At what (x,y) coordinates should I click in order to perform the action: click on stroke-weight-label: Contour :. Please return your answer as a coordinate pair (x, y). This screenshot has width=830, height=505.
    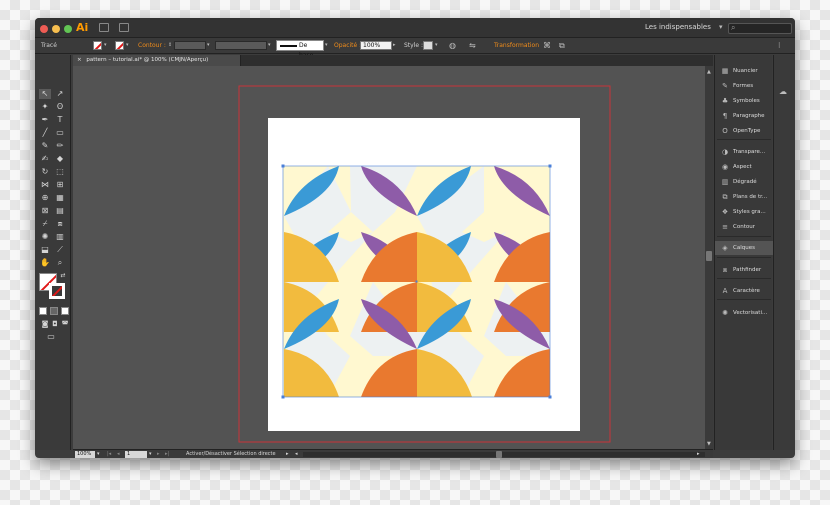
    Looking at the image, I should click on (152, 45).